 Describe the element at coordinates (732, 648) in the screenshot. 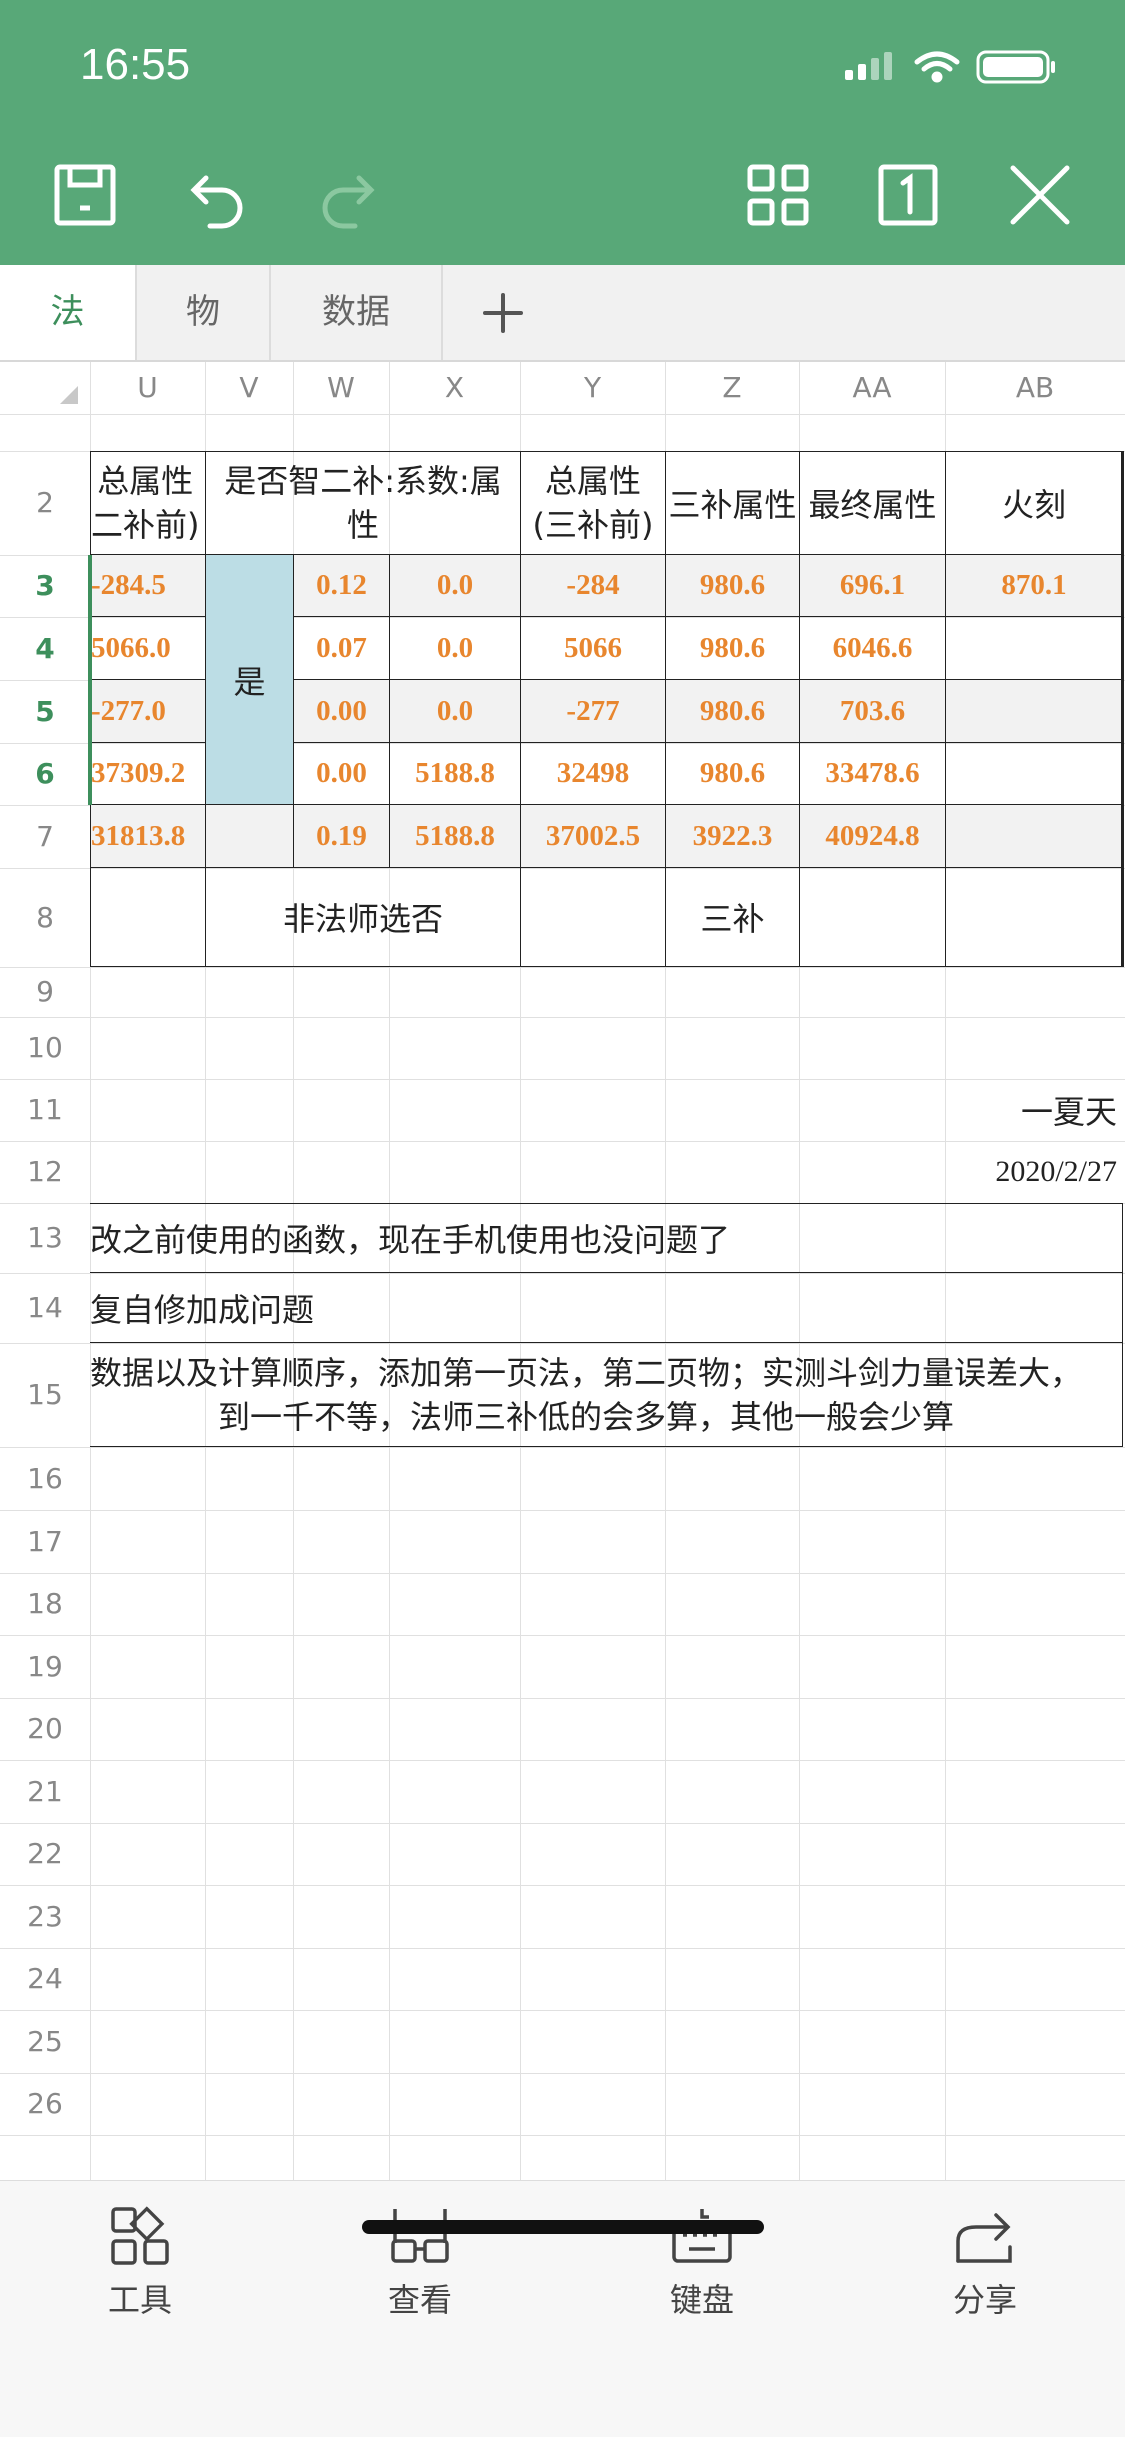

I see `cell-z4: 980.6` at that location.